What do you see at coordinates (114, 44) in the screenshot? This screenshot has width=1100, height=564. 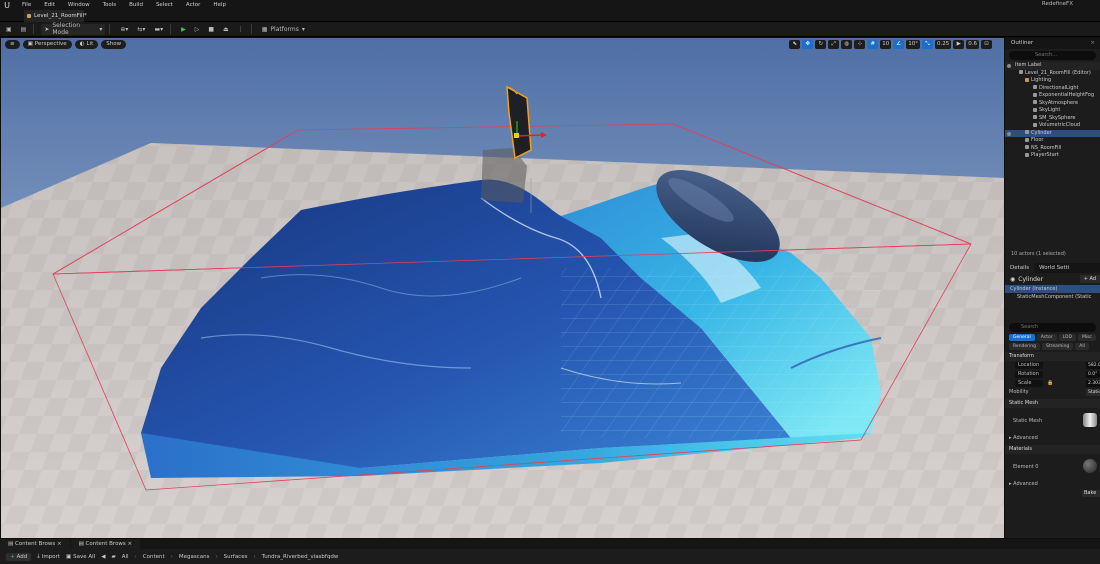 I see `show-button: Show` at bounding box center [114, 44].